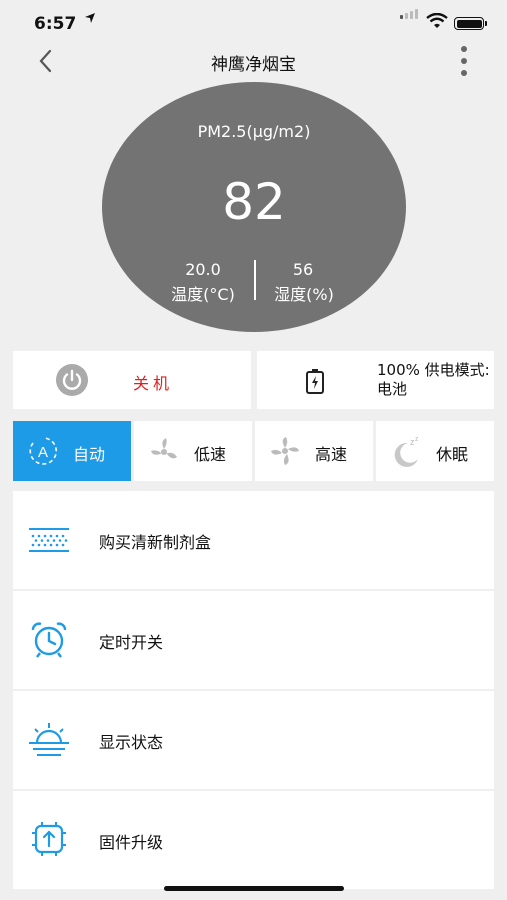  What do you see at coordinates (164, 451) in the screenshot?
I see `fan-low-icon` at bounding box center [164, 451].